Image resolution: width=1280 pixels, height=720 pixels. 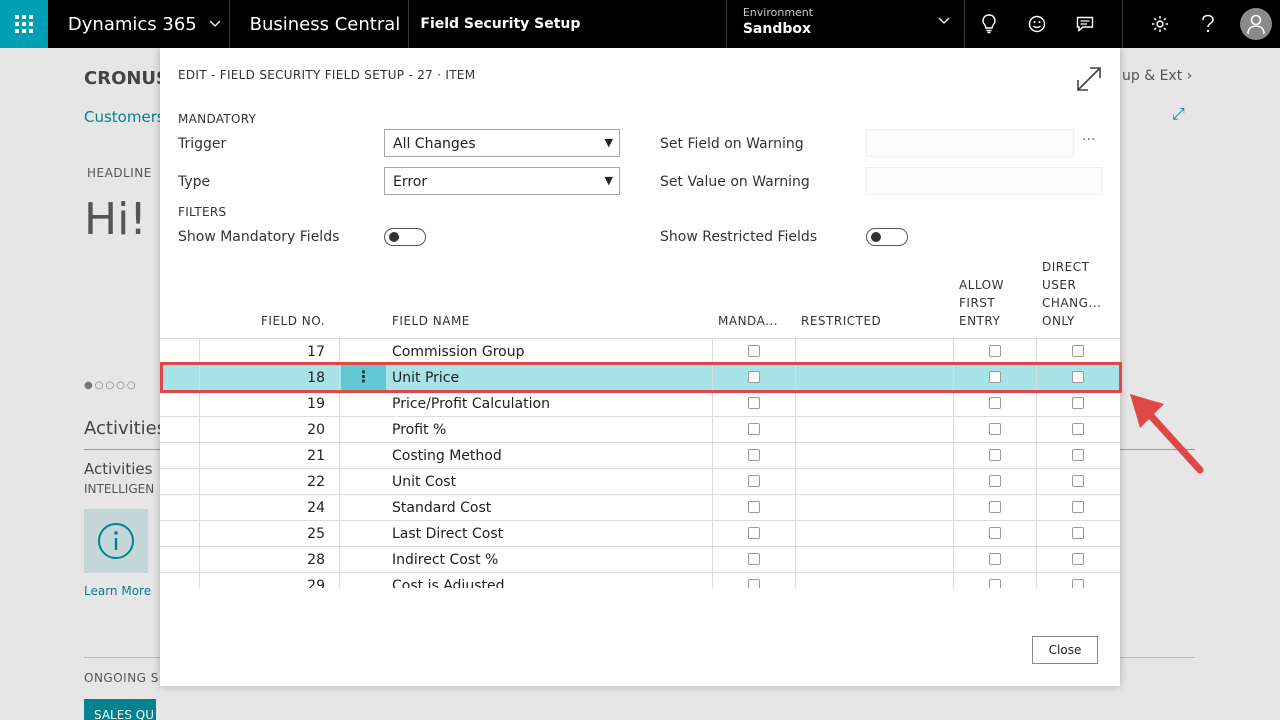 What do you see at coordinates (262, 430) in the screenshot?
I see `field-no-cell: 20` at bounding box center [262, 430].